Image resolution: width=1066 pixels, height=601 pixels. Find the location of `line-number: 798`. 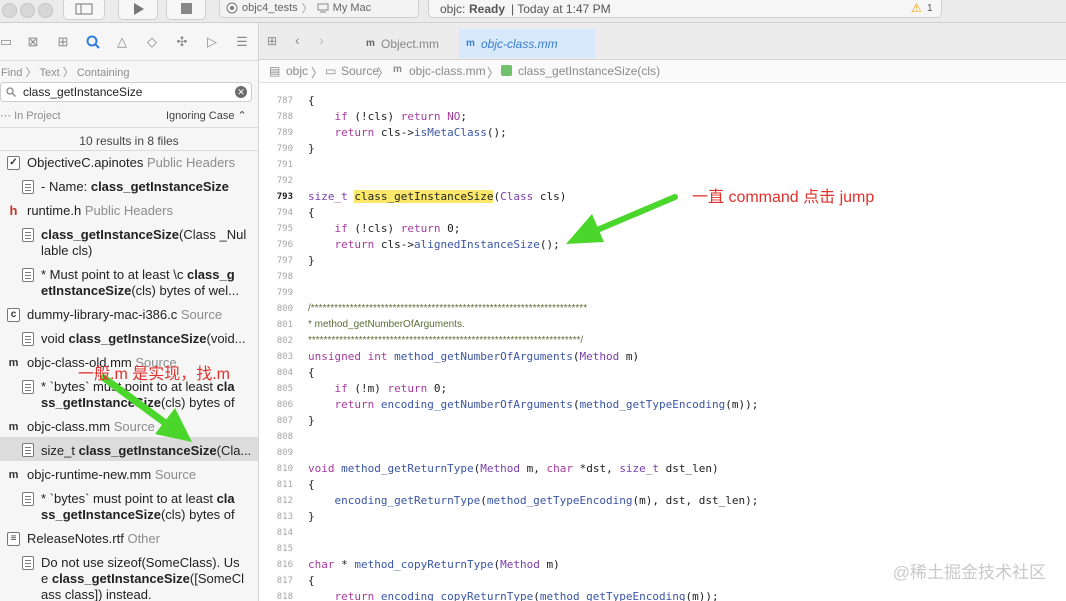

line-number: 798 is located at coordinates (284, 277).